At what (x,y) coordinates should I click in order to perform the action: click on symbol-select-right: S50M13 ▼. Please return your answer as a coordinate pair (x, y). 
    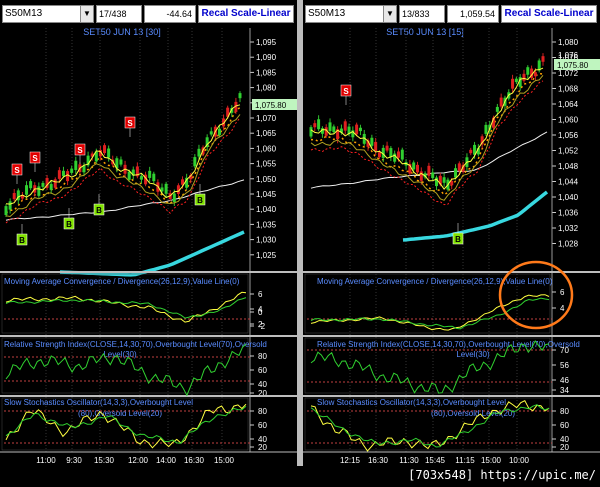
    Looking at the image, I should click on (351, 14).